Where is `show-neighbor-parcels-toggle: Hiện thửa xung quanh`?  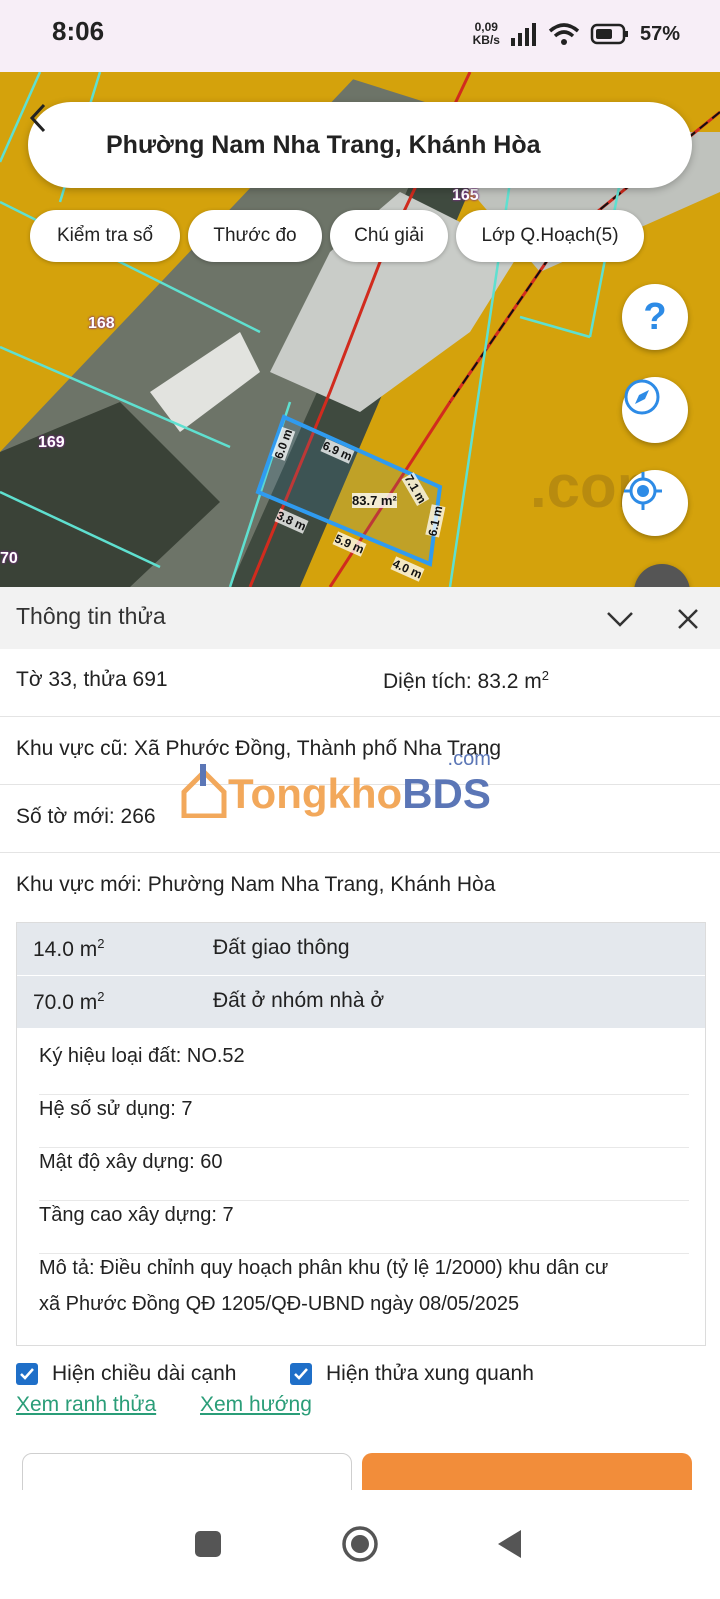 show-neighbor-parcels-toggle: Hiện thửa xung quanh is located at coordinates (412, 1374).